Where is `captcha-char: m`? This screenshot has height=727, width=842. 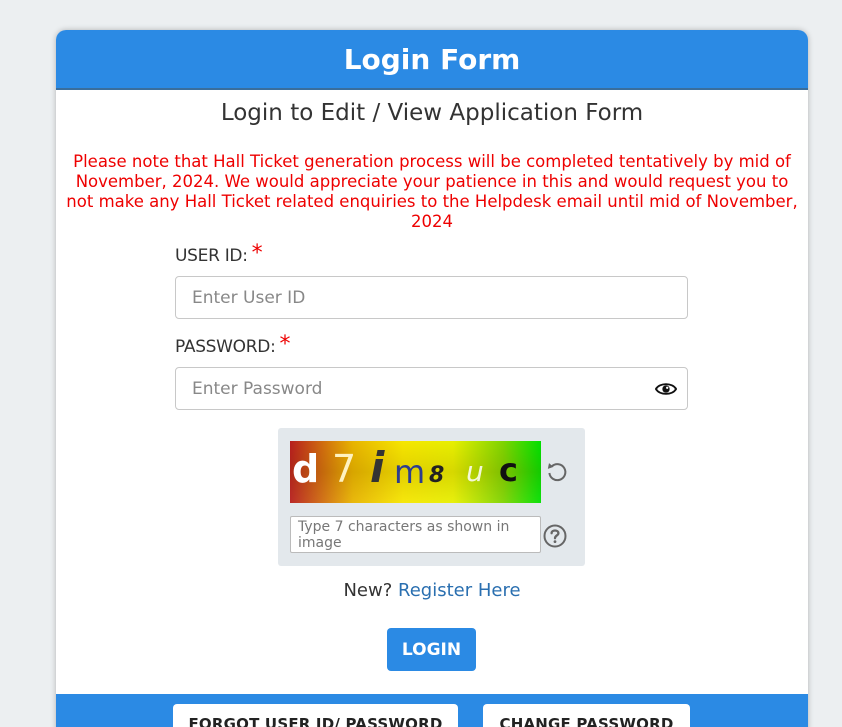
captcha-char: m is located at coordinates (410, 472).